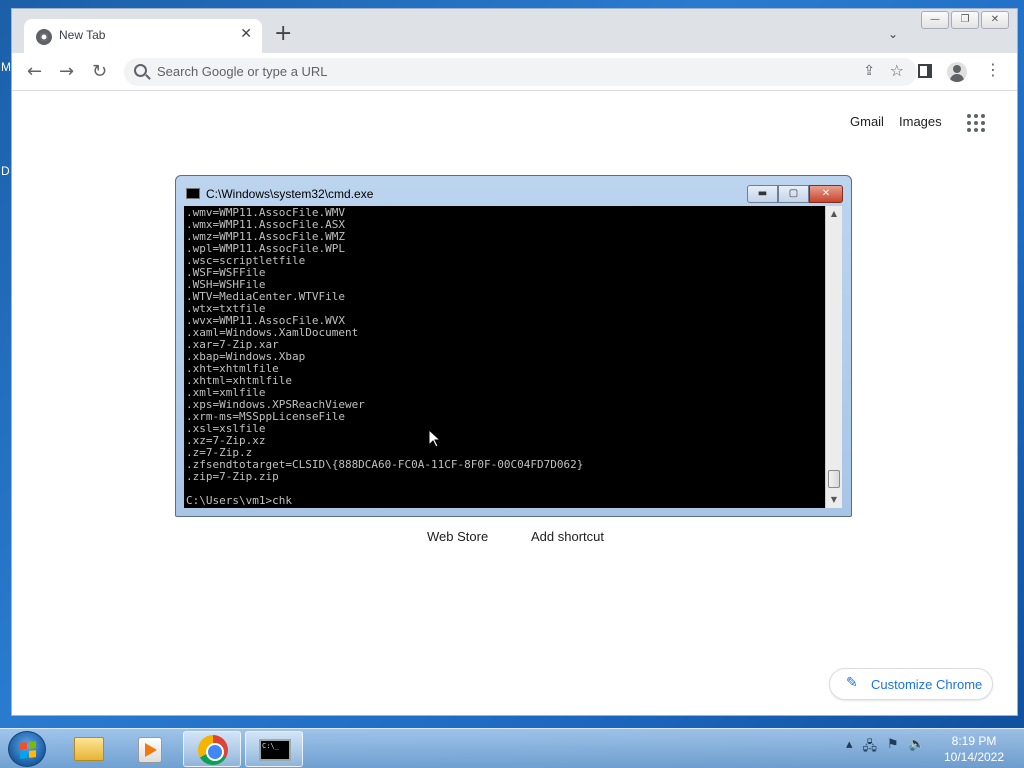 The image size is (1024, 768). What do you see at coordinates (925, 71) in the screenshot?
I see `side-panel-icon` at bounding box center [925, 71].